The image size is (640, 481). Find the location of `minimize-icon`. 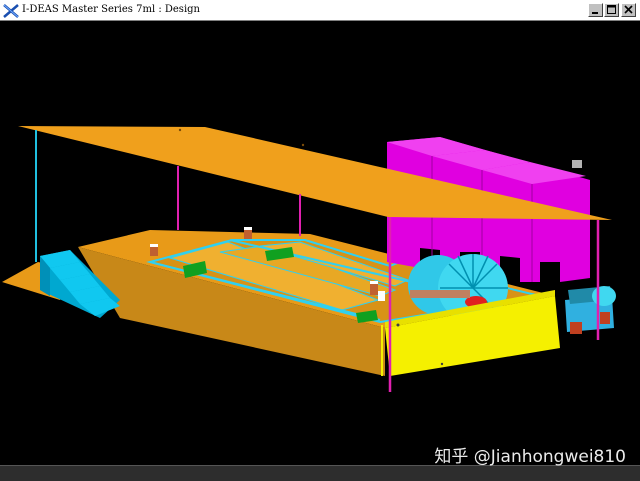

minimize-icon is located at coordinates (595, 13).